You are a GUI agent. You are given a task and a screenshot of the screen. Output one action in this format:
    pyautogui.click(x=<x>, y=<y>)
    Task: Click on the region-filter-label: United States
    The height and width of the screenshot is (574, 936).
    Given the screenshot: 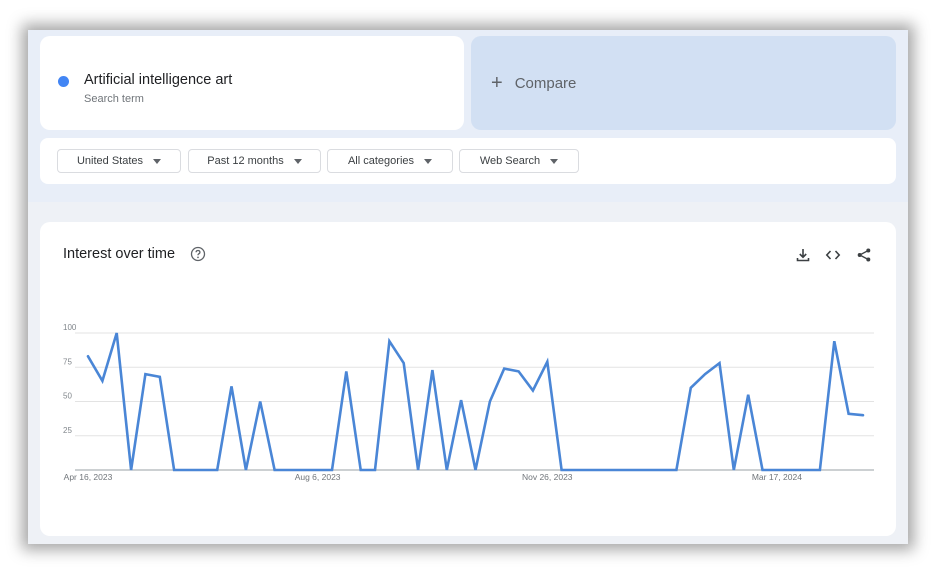 What is the action you would take?
    pyautogui.click(x=110, y=161)
    